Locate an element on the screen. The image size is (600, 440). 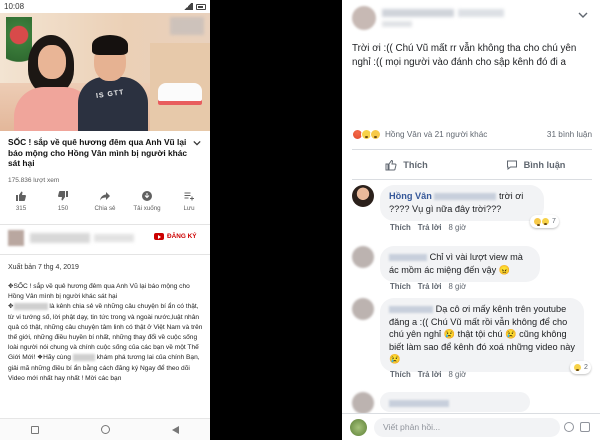
subscribe-button: ĐĂNG KÝ is located at coordinates (175, 236).